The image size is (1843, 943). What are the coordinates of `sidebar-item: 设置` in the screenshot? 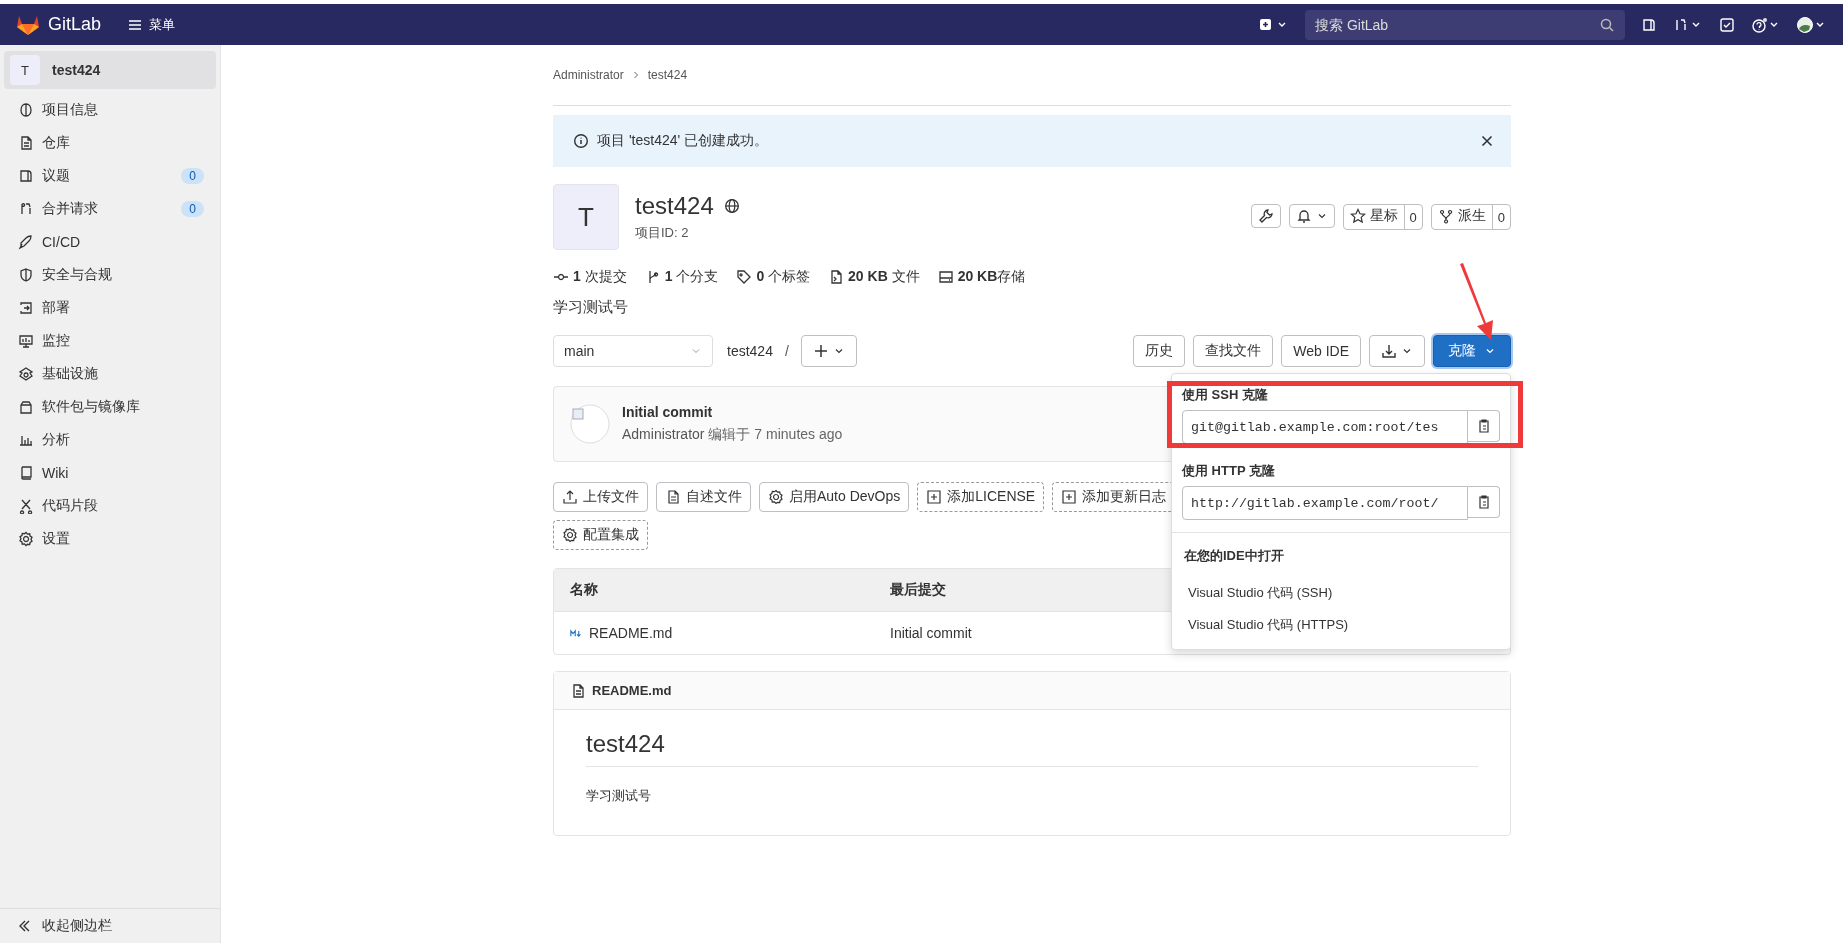 It's located at (110, 538).